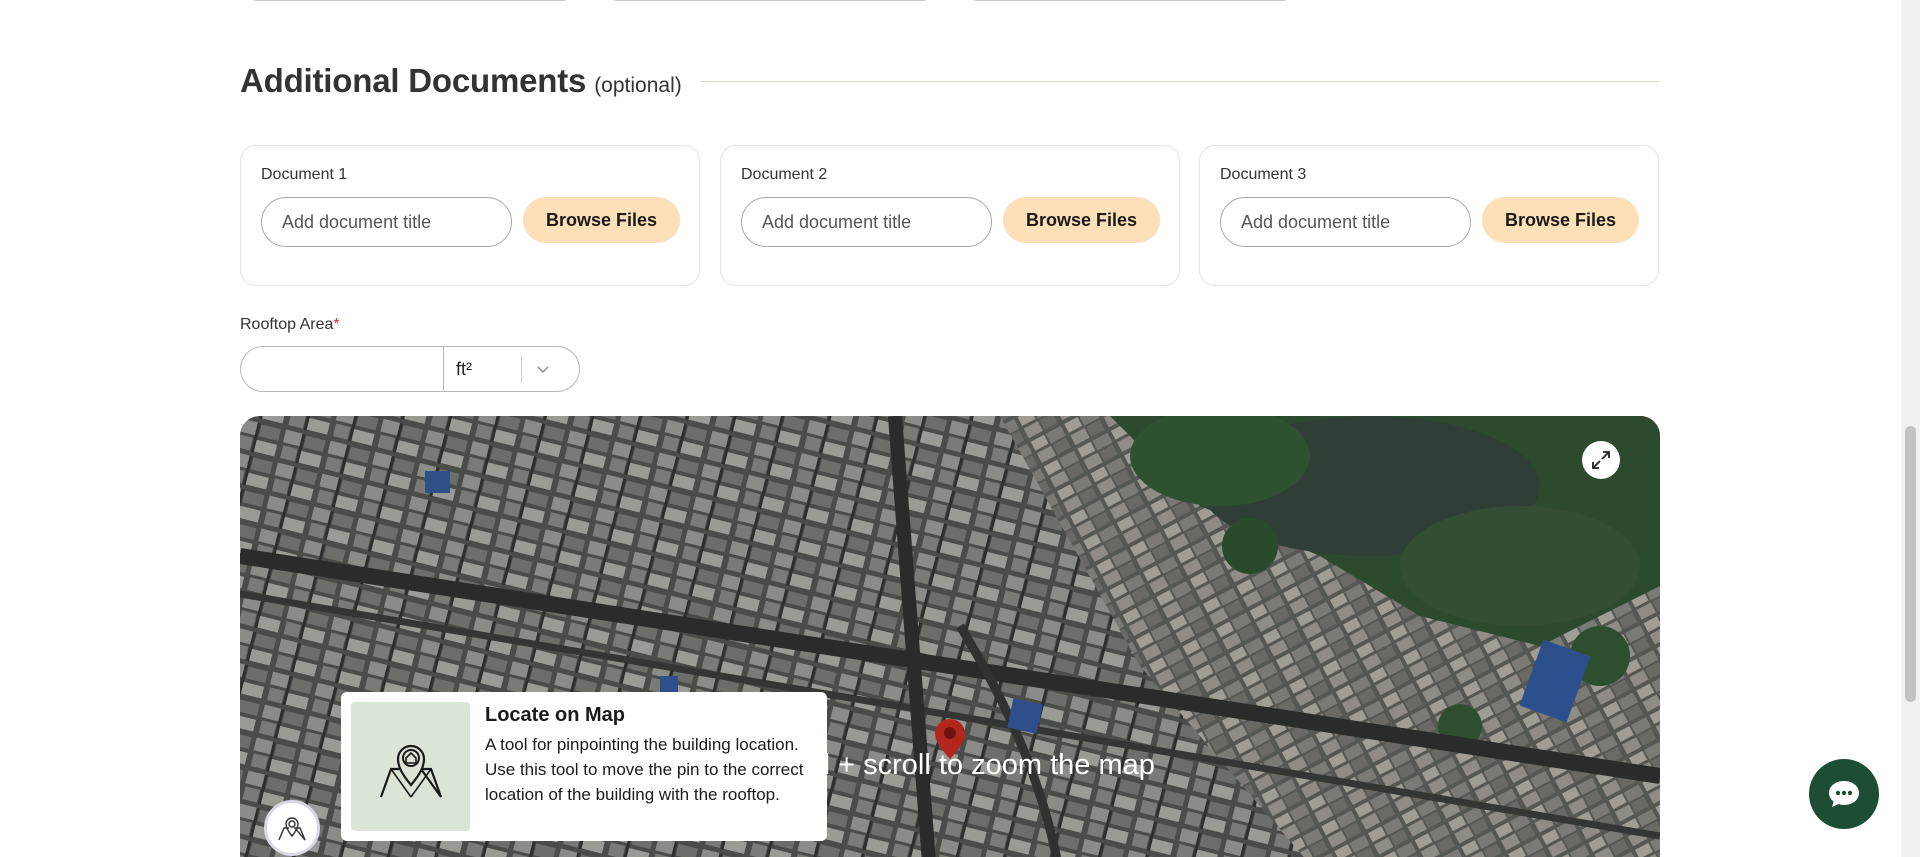 This screenshot has height=857, width=1920. I want to click on rooftop-area-field: ft², so click(410, 369).